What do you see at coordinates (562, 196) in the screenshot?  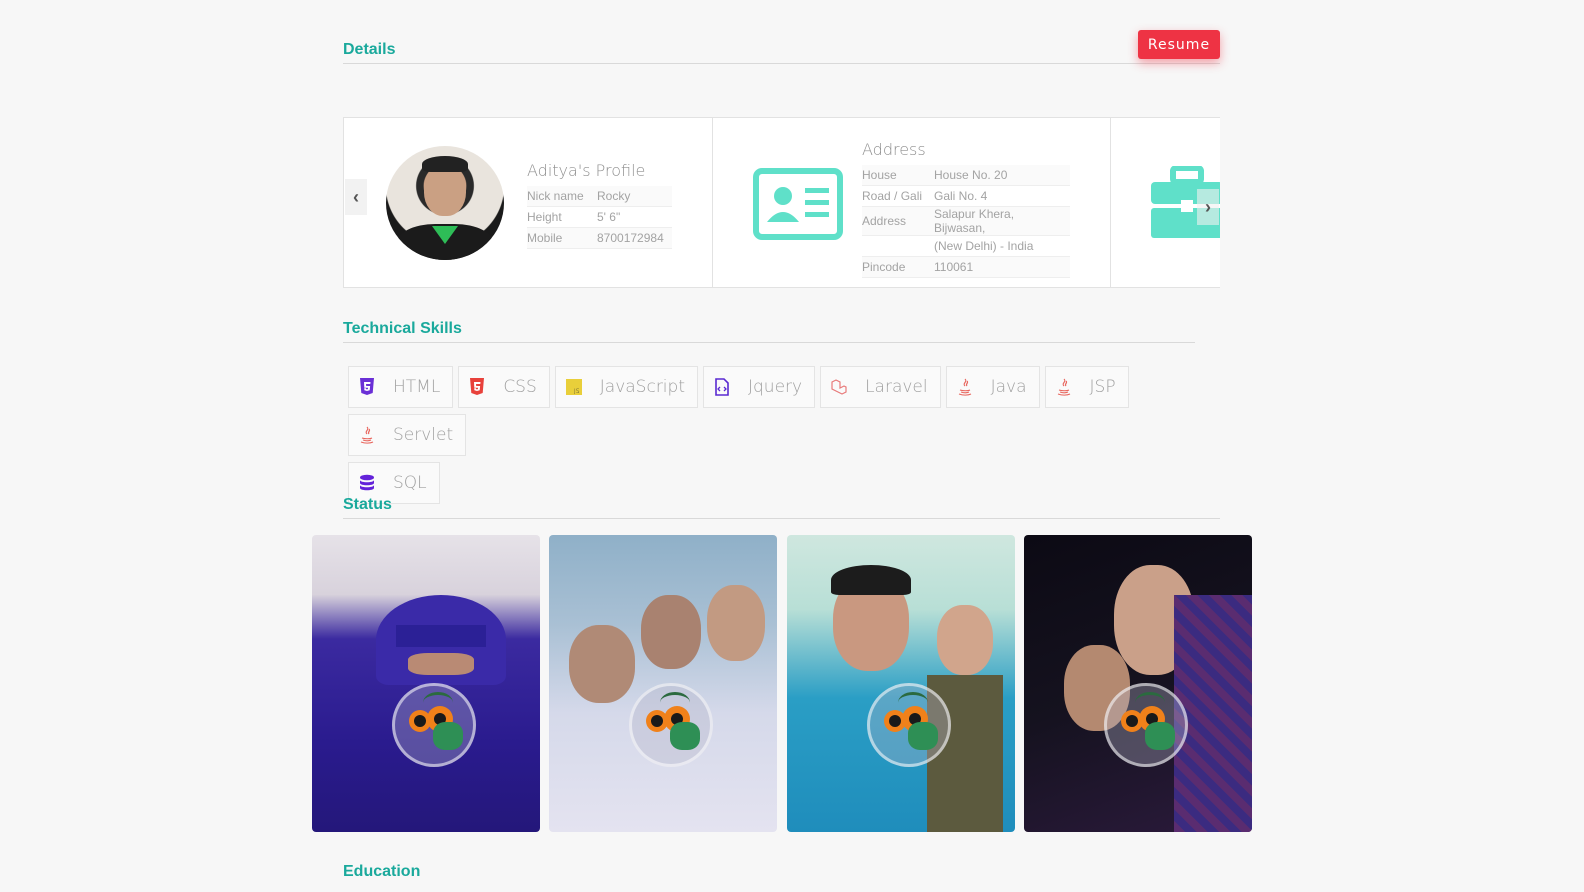 I see `row-key: Nick name` at bounding box center [562, 196].